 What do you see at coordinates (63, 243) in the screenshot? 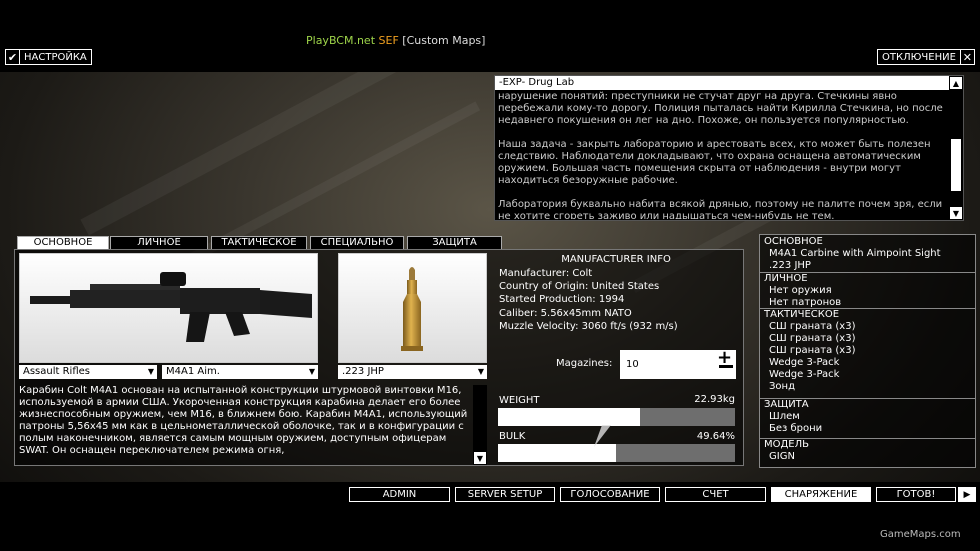
I see `tab-primary: ОСНОВНОЕ` at bounding box center [63, 243].